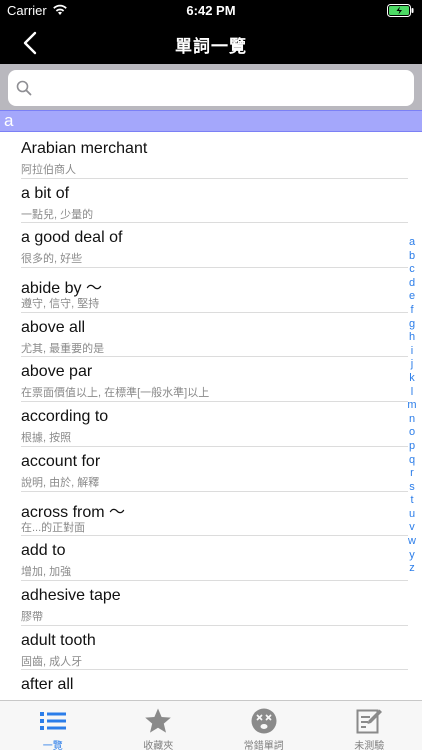 This screenshot has width=422, height=750. Describe the element at coordinates (412, 528) in the screenshot. I see `index-letter: v` at that location.